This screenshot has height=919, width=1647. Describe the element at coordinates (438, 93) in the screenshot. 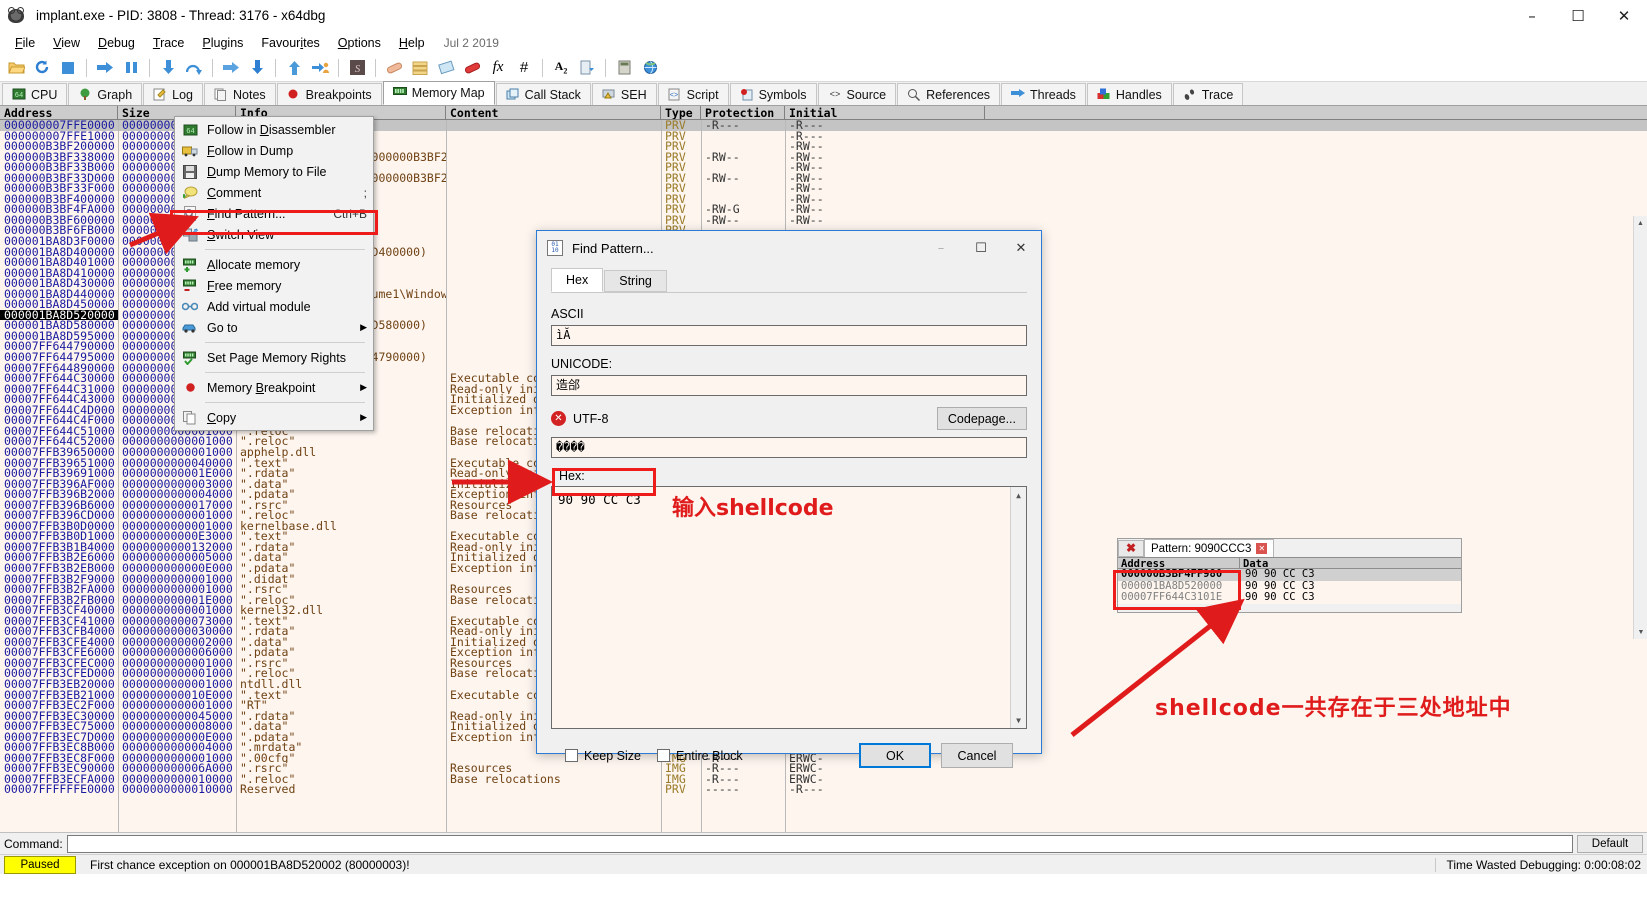

I see `tab-memory-map: Memory Map` at that location.